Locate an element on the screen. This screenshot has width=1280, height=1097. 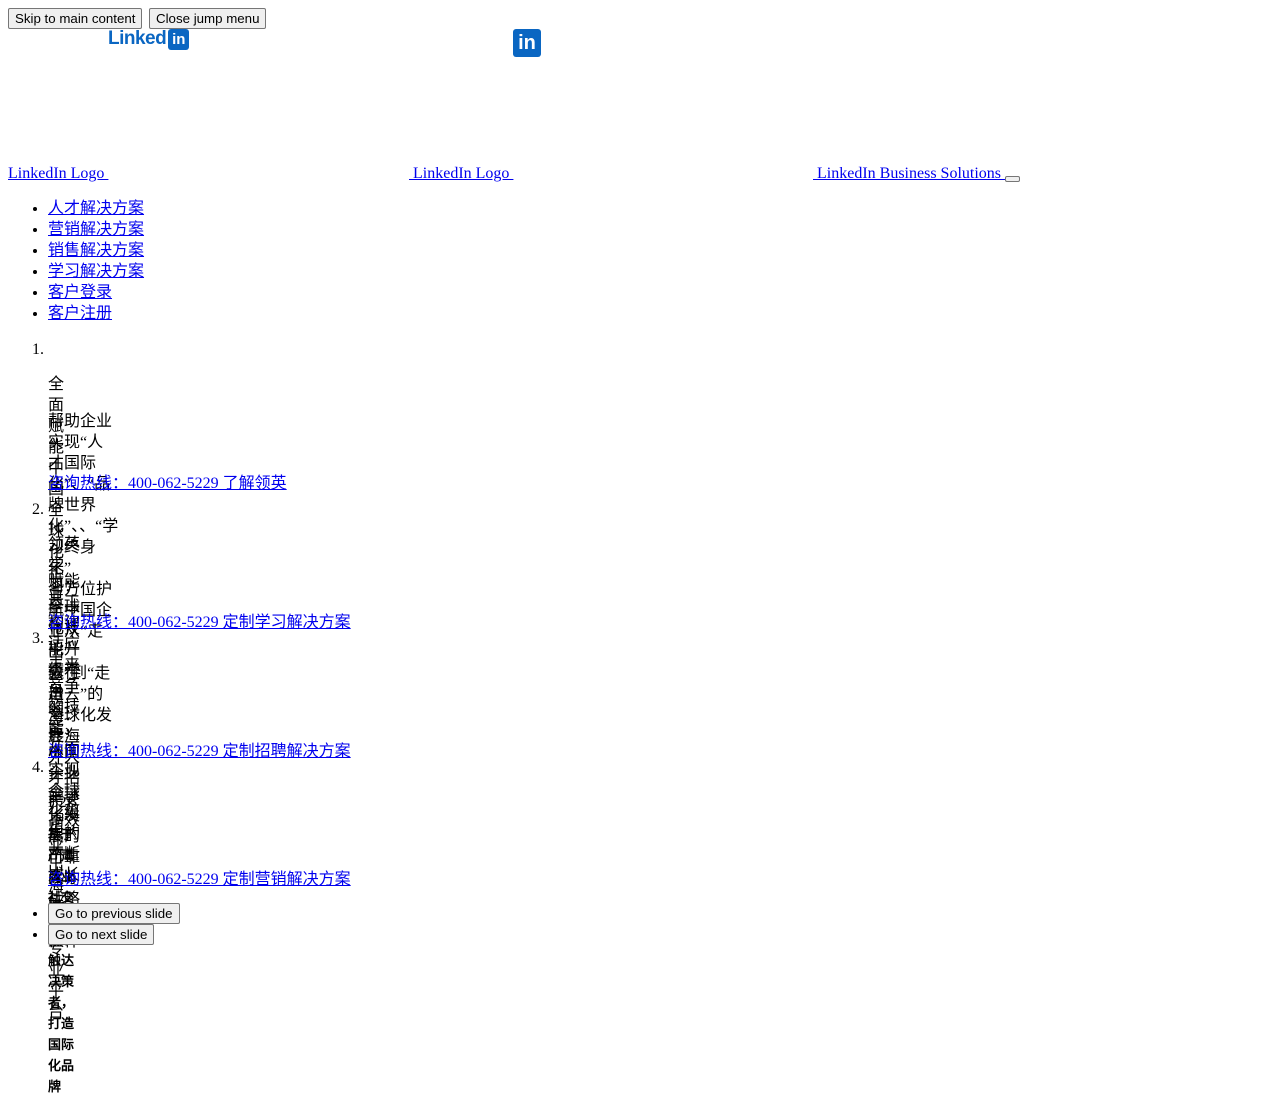
nav-link-learning-solutions: 学习解决方案 is located at coordinates (96, 271).